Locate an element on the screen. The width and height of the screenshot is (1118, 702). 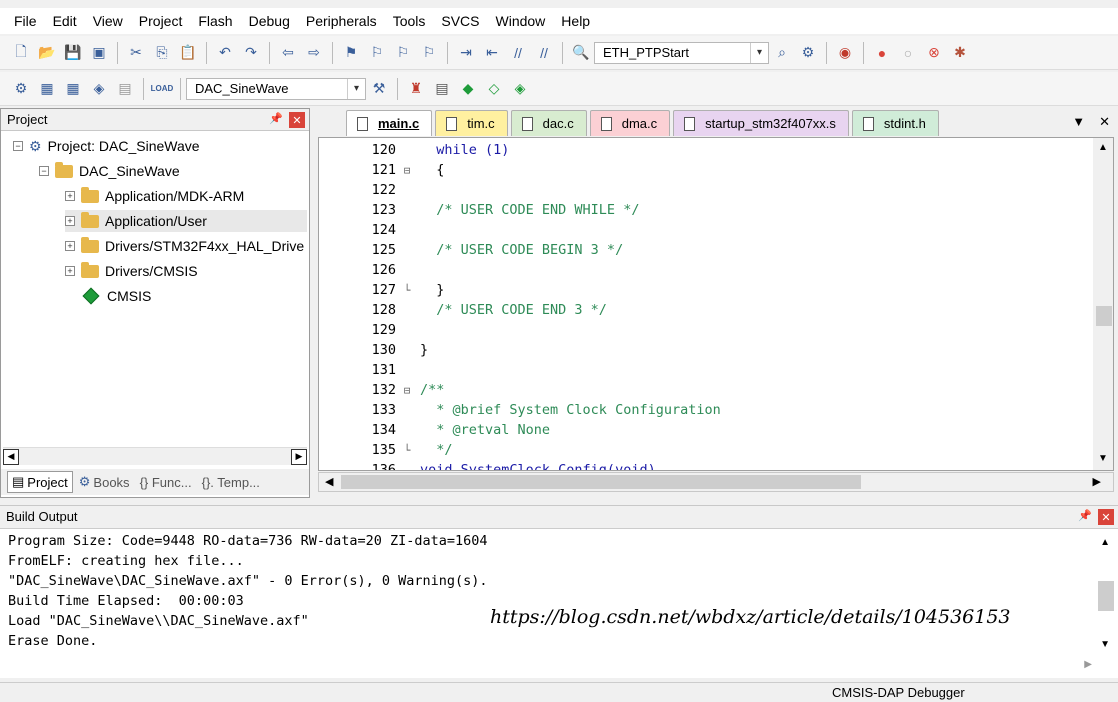
menu-window: Window is located at coordinates (521, 21).